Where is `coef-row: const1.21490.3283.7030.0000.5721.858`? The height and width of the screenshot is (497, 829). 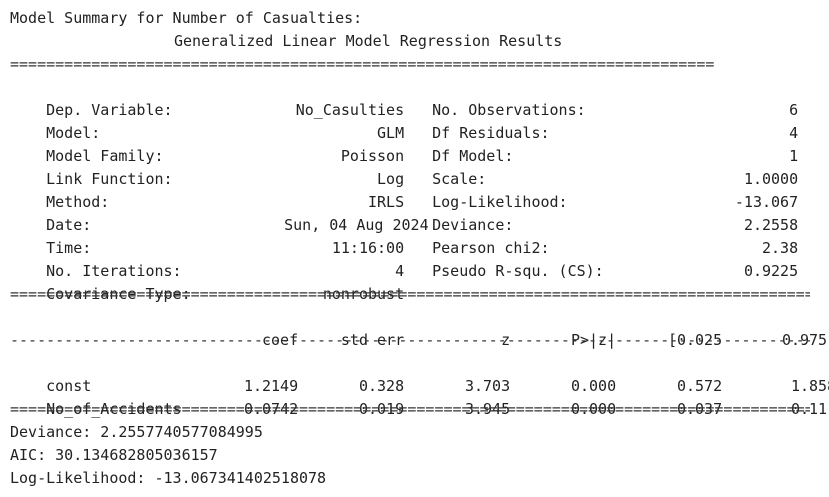 coef-row: const1.21490.3283.7030.0000.5721.858 is located at coordinates (419, 373).